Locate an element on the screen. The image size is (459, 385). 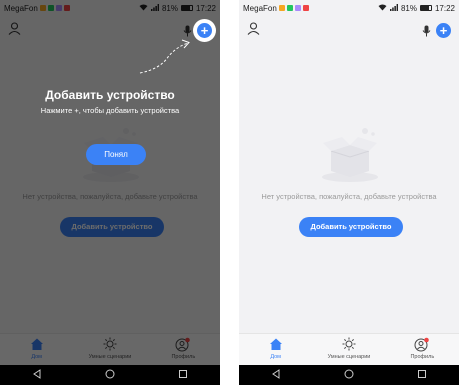
onboarding-title: Добавить устройство is located at coordinates (110, 95).